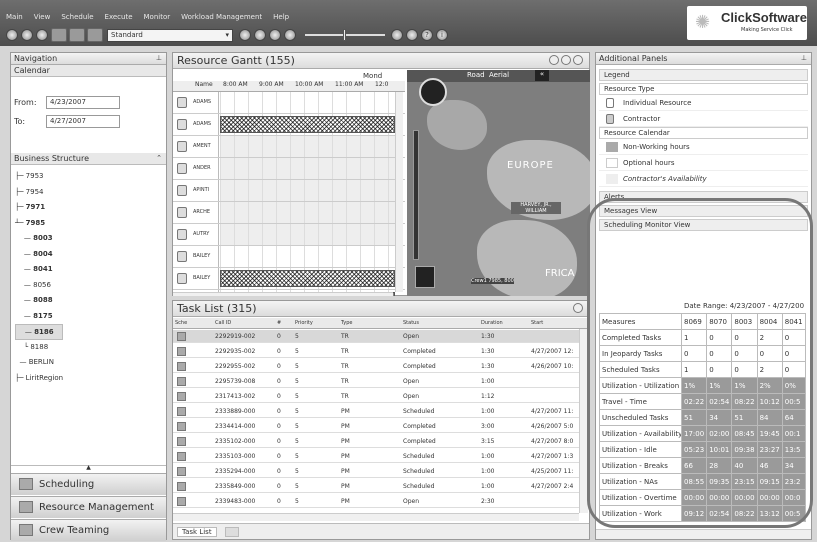 Image resolution: width=817 pixels, height=542 pixels. Describe the element at coordinates (583, 421) in the screenshot. I see `task-vscroll` at that location.